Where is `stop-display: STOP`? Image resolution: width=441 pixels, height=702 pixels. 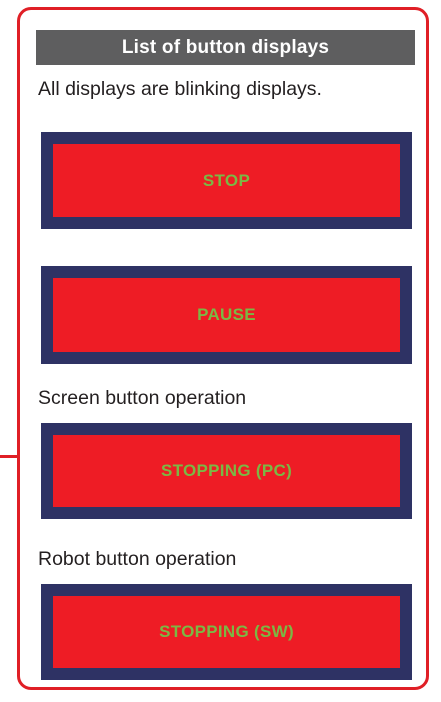
stop-display: STOP is located at coordinates (226, 180).